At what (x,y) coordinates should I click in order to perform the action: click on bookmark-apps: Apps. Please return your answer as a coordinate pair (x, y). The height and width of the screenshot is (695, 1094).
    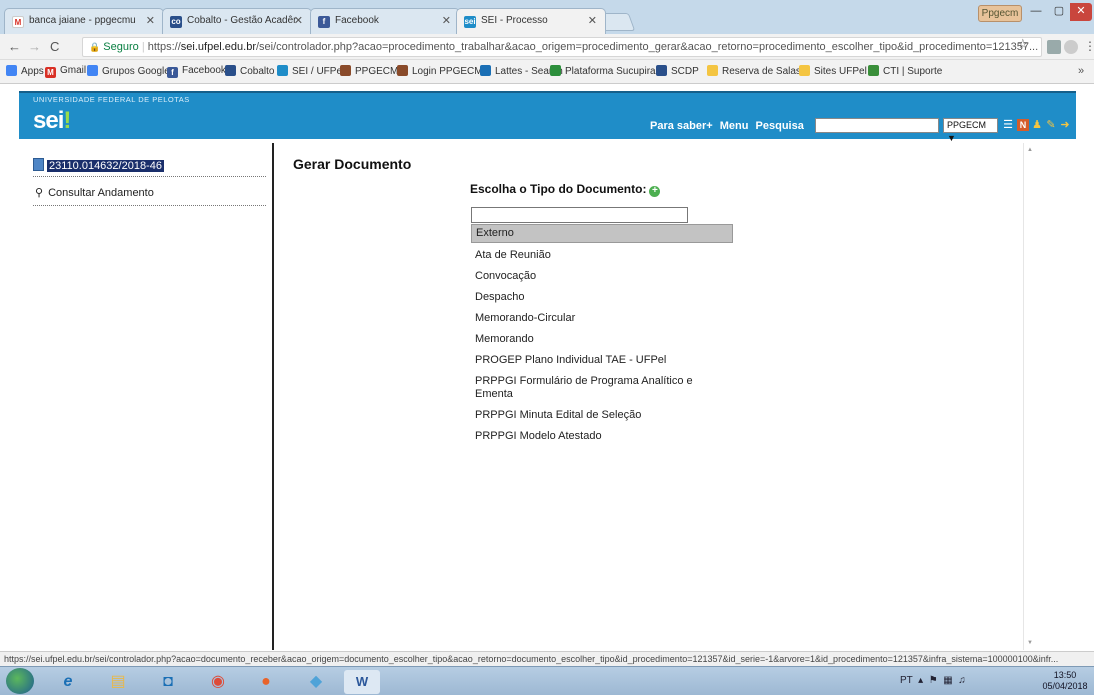
    Looking at the image, I should click on (25, 71).